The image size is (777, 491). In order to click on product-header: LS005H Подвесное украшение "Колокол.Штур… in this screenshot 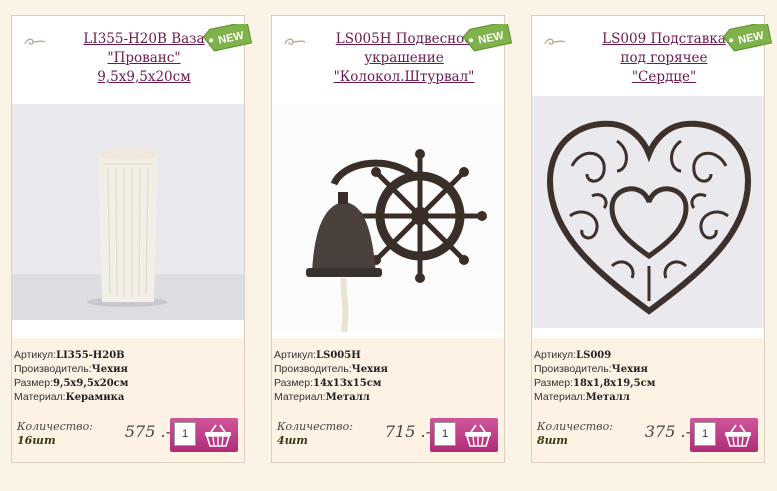, I will do `click(392, 56)`.